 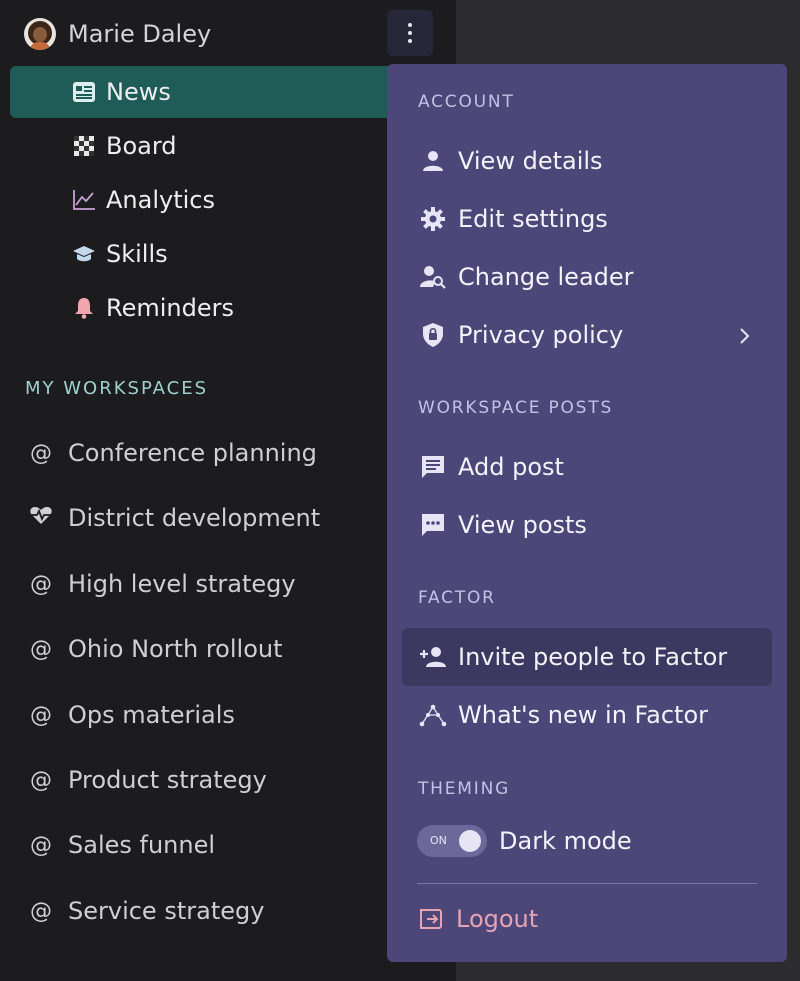 What do you see at coordinates (565, 841) in the screenshot?
I see `dark-mode-label: Dark mode` at bounding box center [565, 841].